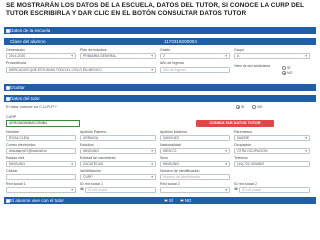 The height and width of the screenshot is (240, 320). I want to click on name-label: Nombre, so click(12, 132).